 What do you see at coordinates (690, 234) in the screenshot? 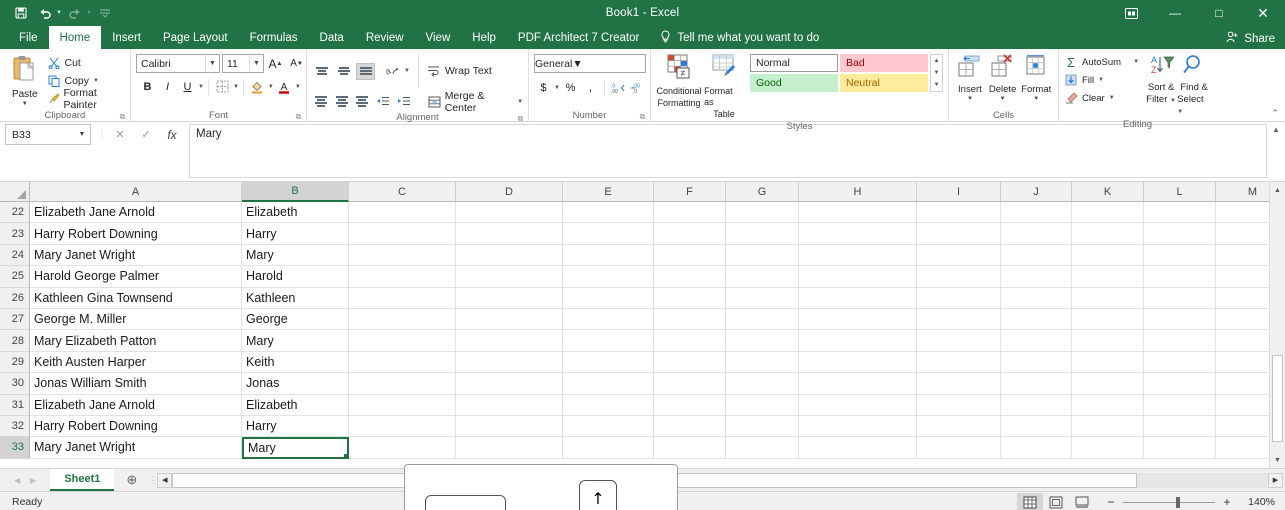
I see `cell-F23` at bounding box center [690, 234].